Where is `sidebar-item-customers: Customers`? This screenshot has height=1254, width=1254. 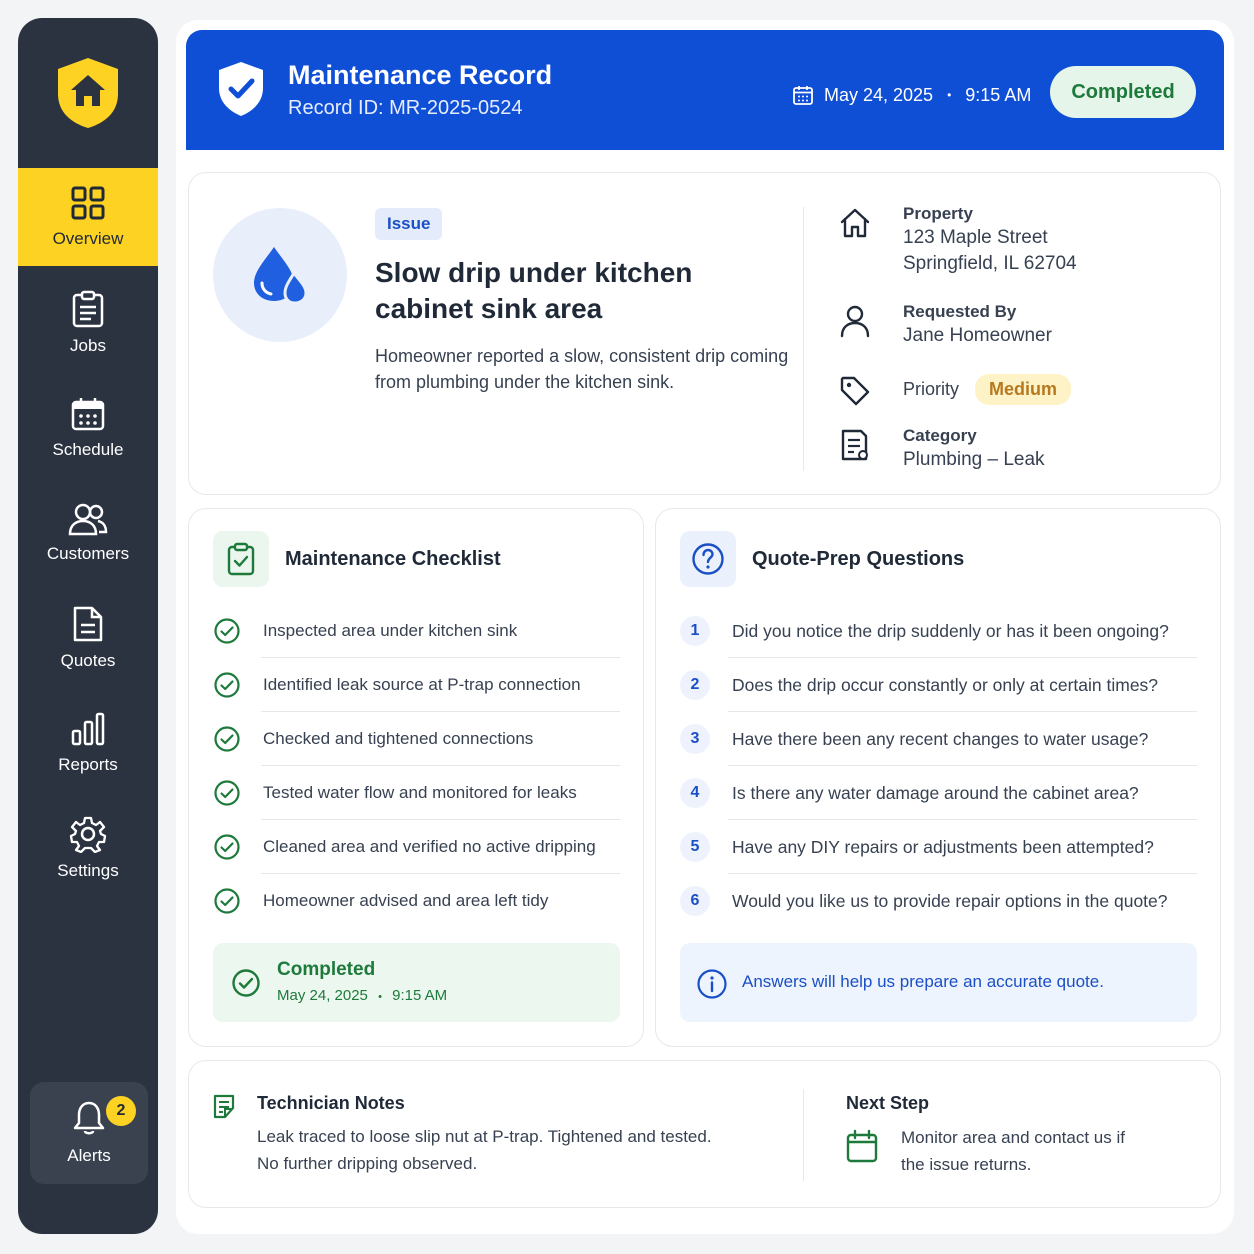 sidebar-item-customers: Customers is located at coordinates (88, 533).